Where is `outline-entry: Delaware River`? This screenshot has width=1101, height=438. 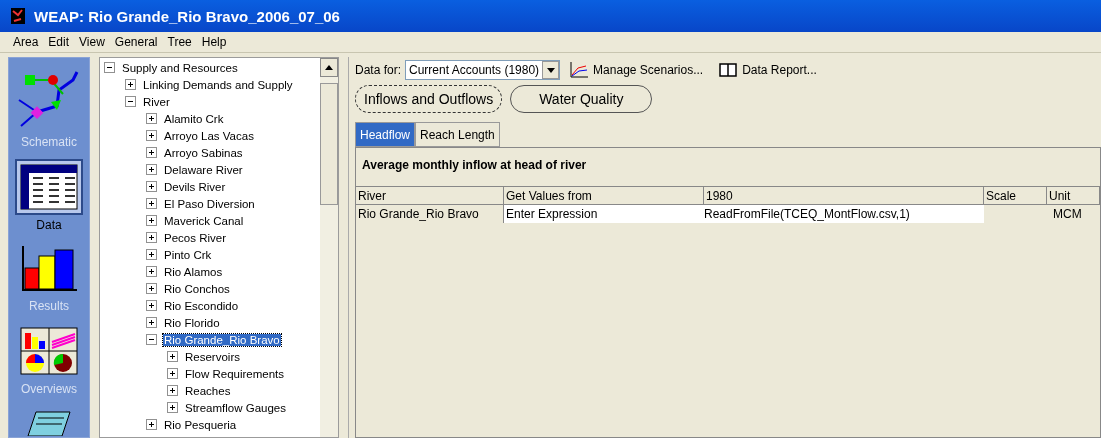
outline-entry: Delaware River is located at coordinates (203, 169).